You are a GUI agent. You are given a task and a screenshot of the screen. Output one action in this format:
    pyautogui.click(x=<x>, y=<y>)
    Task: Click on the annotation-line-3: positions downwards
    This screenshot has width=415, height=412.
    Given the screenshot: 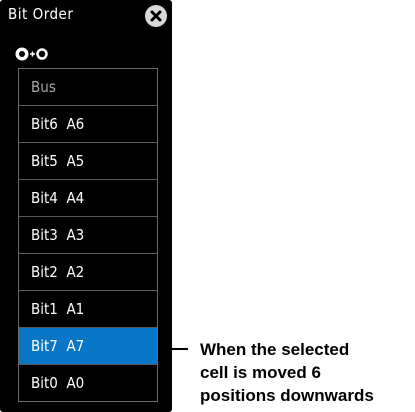 What is the action you would take?
    pyautogui.click(x=287, y=395)
    